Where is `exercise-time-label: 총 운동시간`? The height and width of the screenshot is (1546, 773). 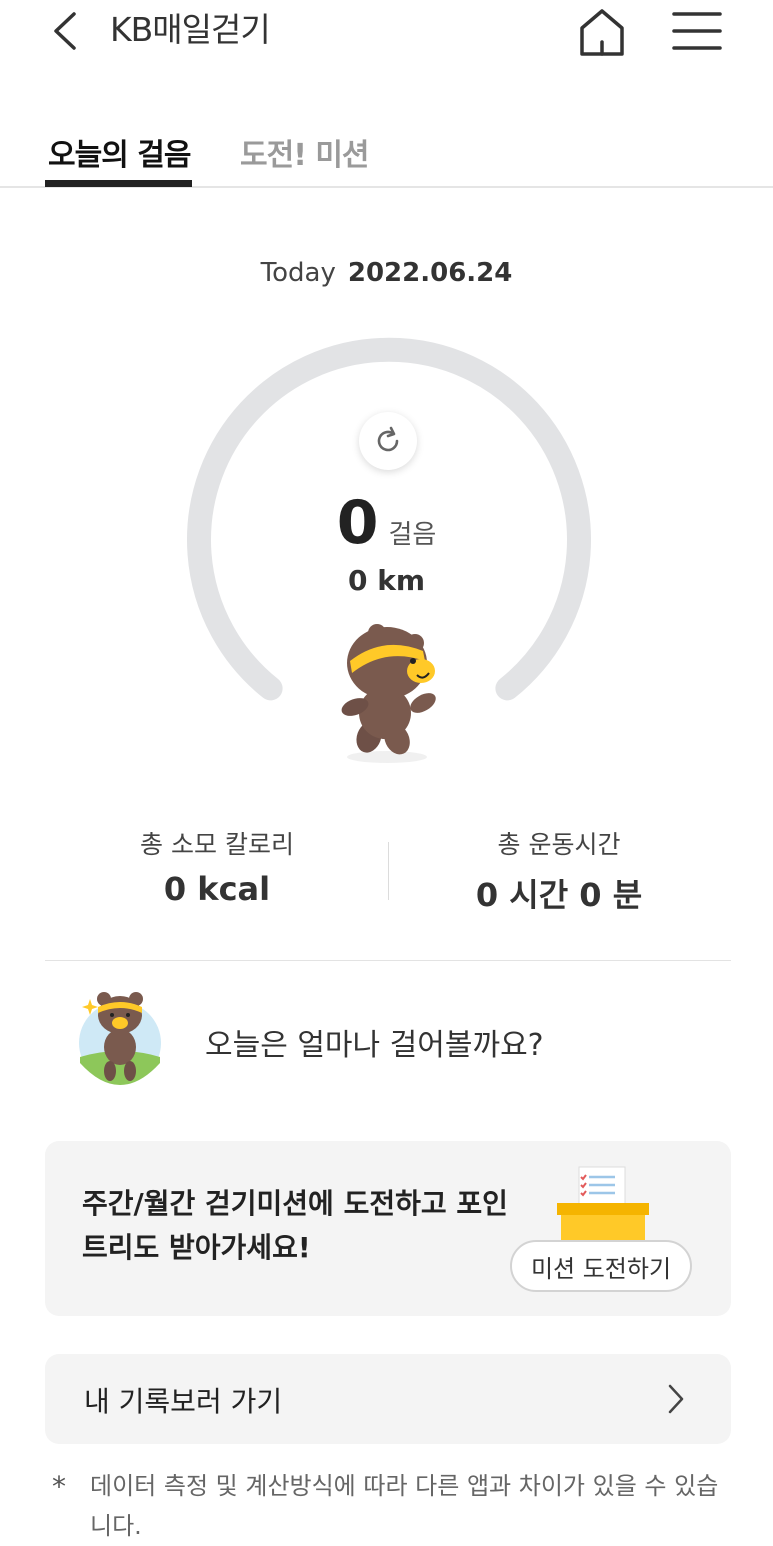 exercise-time-label: 총 운동시간 is located at coordinates (559, 844).